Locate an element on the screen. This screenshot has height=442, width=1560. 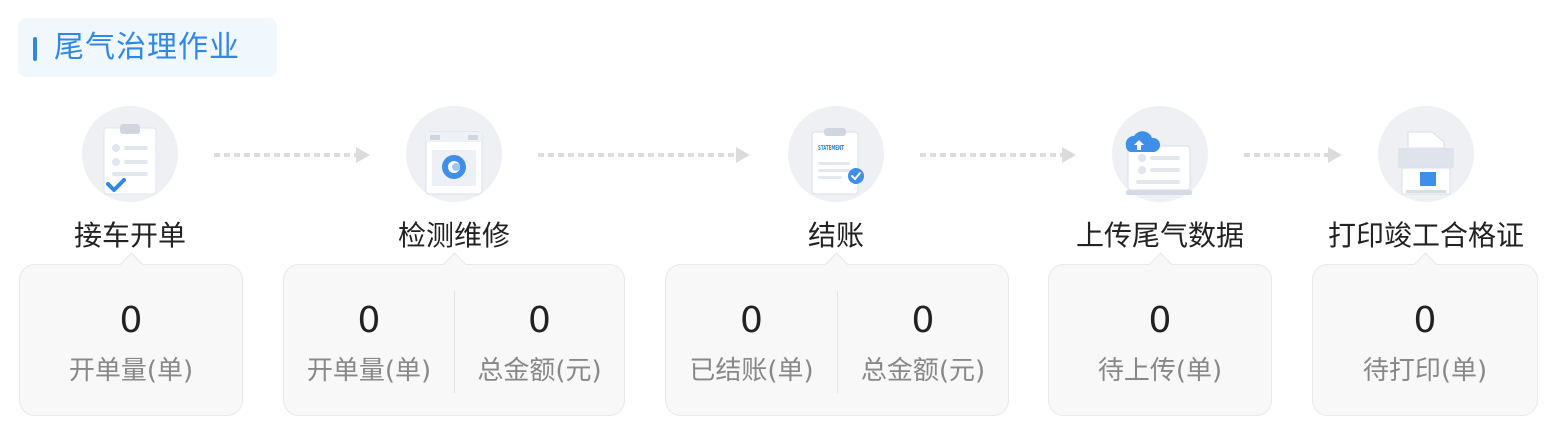
stat-settled: 0 已结账(单) is located at coordinates (751, 340).